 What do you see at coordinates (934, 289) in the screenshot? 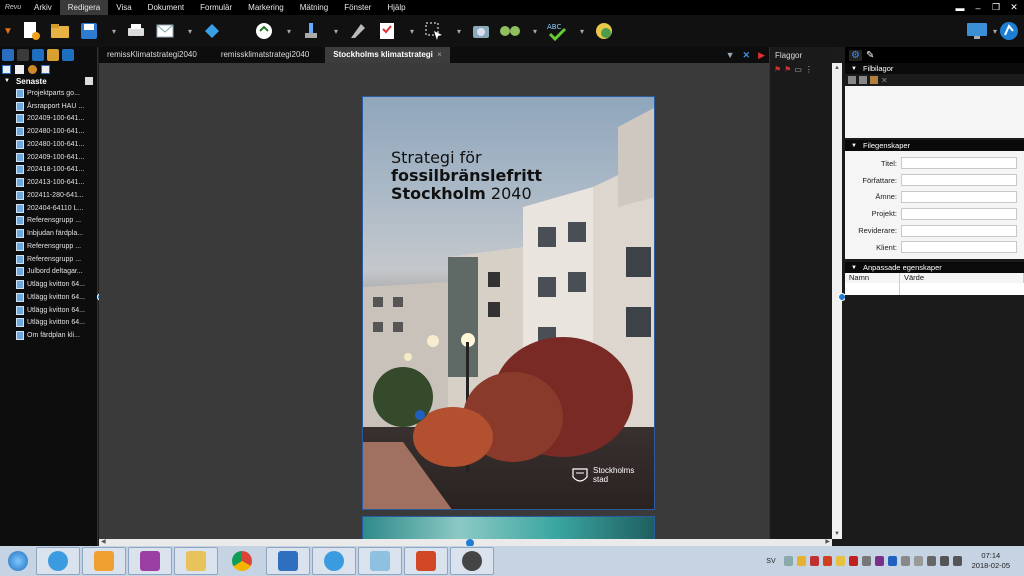
I see `custom-properties-row` at bounding box center [934, 289].